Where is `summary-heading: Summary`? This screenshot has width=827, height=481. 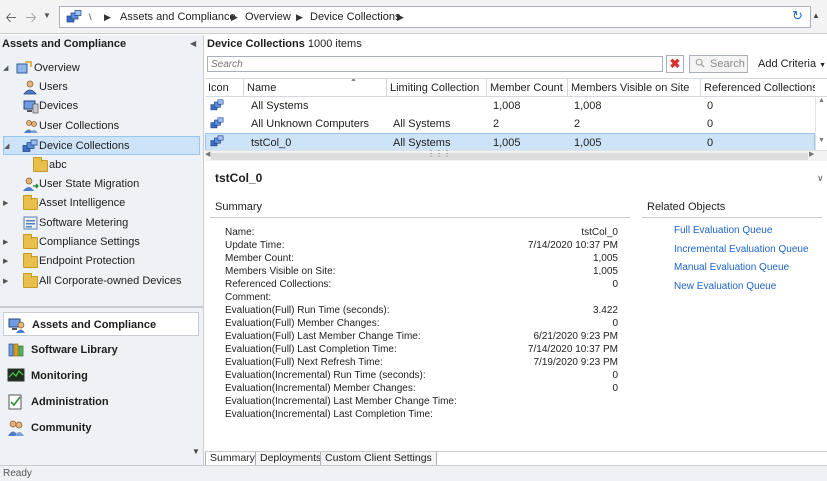
summary-heading: Summary is located at coordinates (239, 207).